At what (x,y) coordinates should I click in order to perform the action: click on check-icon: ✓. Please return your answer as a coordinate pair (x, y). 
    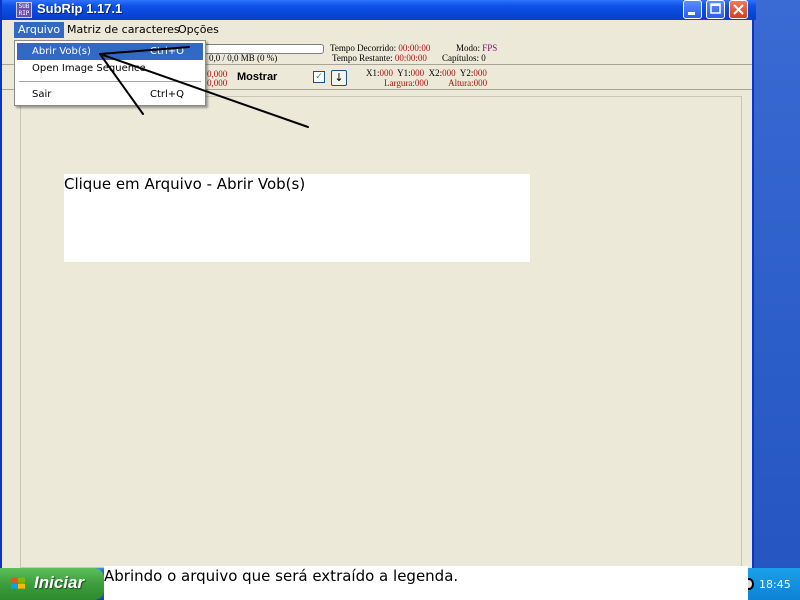
    Looking at the image, I should click on (319, 77).